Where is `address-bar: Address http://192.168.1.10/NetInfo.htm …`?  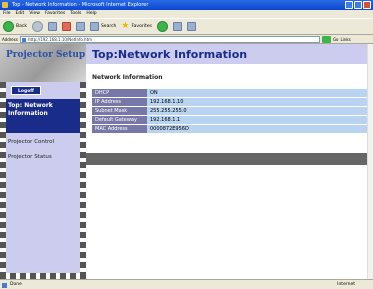
address-bar: Address http://192.168.1.10/NetInfo.htm … is located at coordinates (186, 39).